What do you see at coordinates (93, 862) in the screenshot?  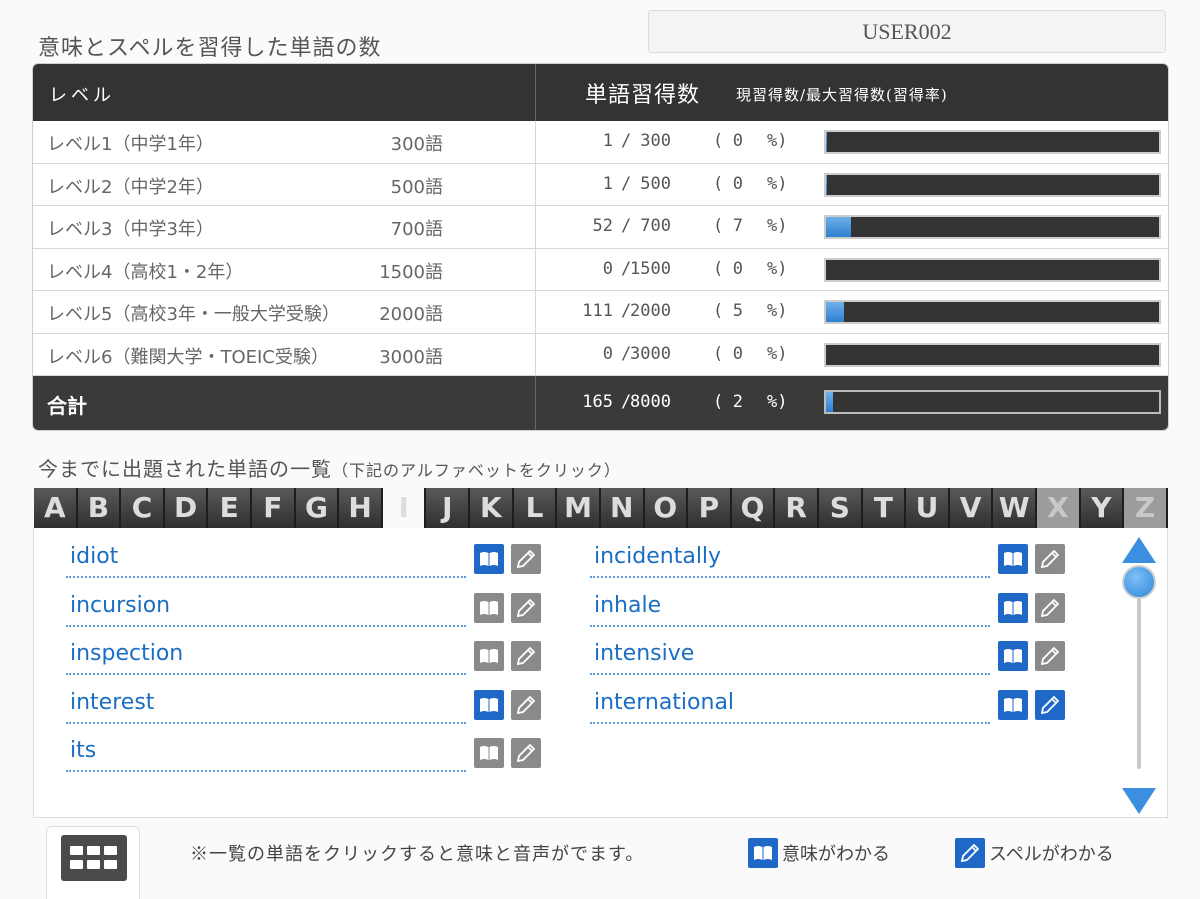 I see `menu-button` at bounding box center [93, 862].